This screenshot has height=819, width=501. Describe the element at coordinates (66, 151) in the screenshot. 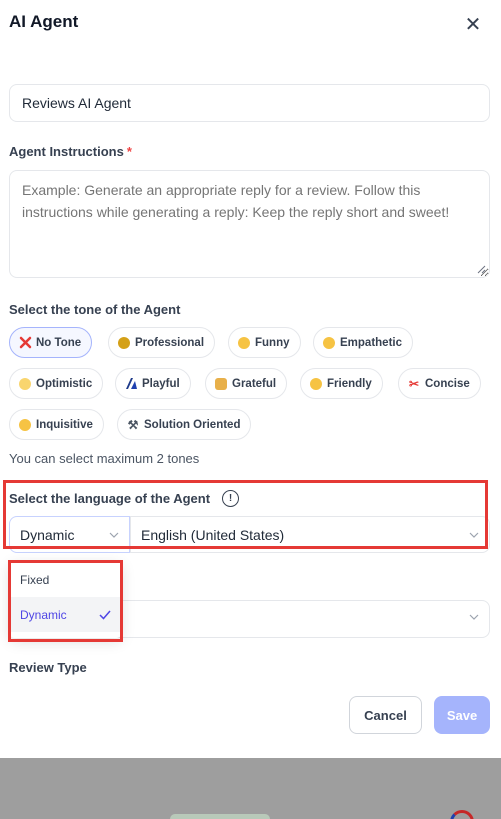

I see `instructions-label-text: Agent Instructions` at that location.